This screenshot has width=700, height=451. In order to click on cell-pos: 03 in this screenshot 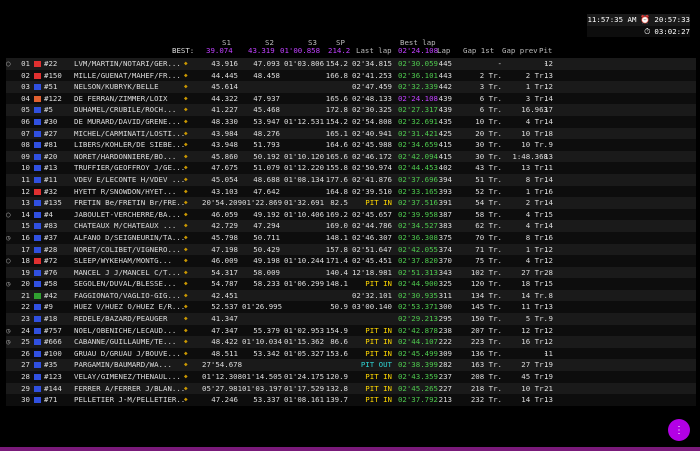, I will do `click(25, 87)`.